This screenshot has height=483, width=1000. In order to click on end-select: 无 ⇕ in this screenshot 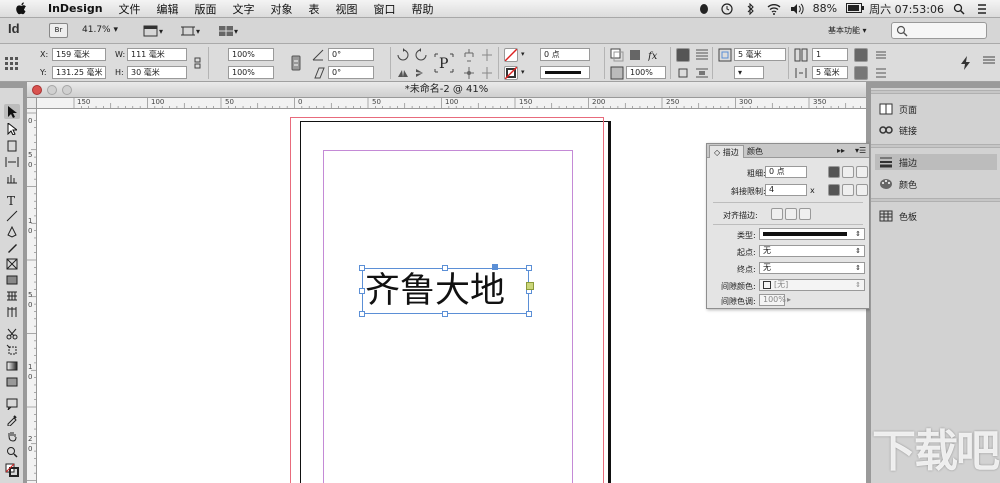, I will do `click(812, 268)`.